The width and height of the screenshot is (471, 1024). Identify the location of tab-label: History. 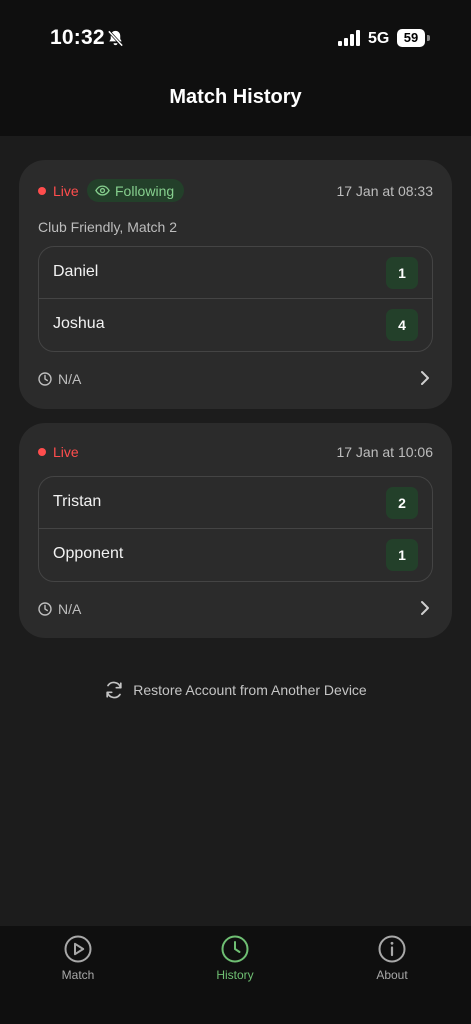
(235, 975).